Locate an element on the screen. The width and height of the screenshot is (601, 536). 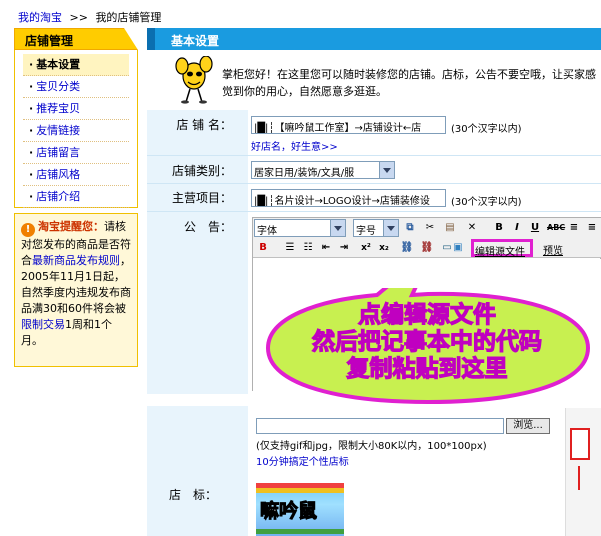
rules-link: 最新商品发布规则 is located at coordinates (76, 260).